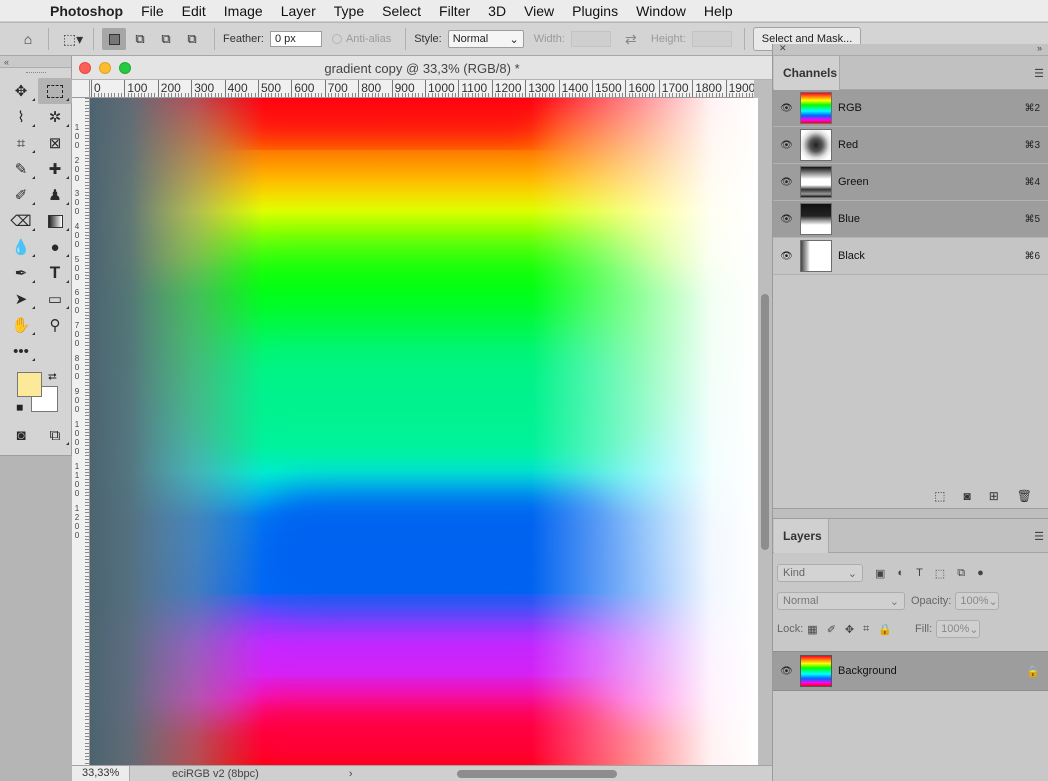  What do you see at coordinates (86, 11) in the screenshot?
I see `app-menu: Photoshop` at bounding box center [86, 11].